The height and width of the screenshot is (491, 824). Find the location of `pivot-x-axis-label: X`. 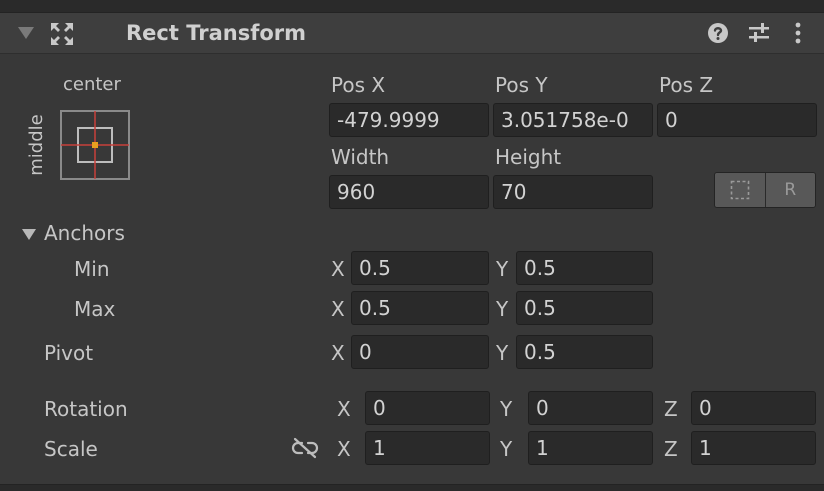

pivot-x-axis-label: X is located at coordinates (338, 353).